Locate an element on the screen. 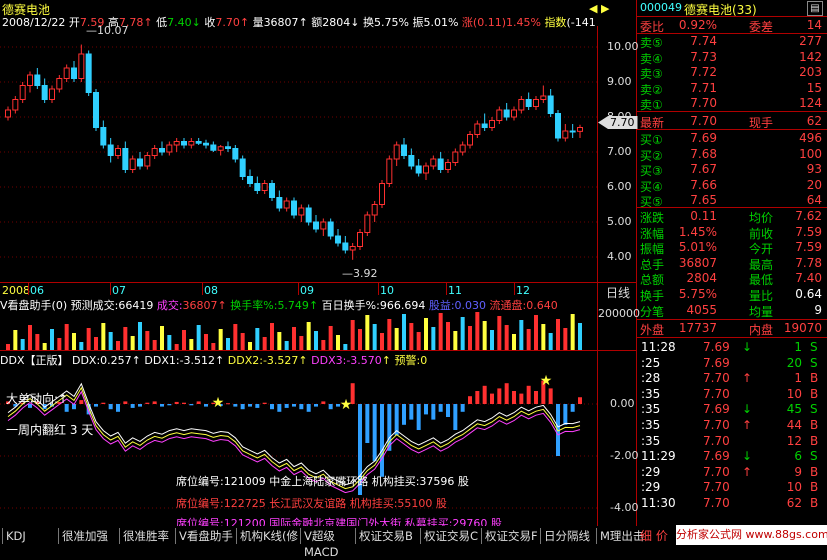  indicator-tab: 很准胜率 is located at coordinates (147, 536).